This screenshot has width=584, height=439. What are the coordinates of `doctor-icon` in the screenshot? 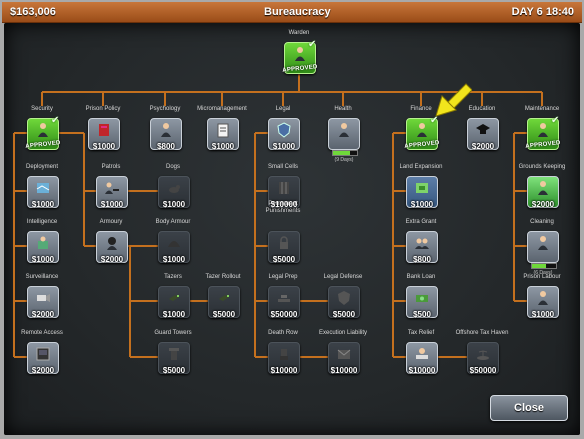 It's located at (344, 130).